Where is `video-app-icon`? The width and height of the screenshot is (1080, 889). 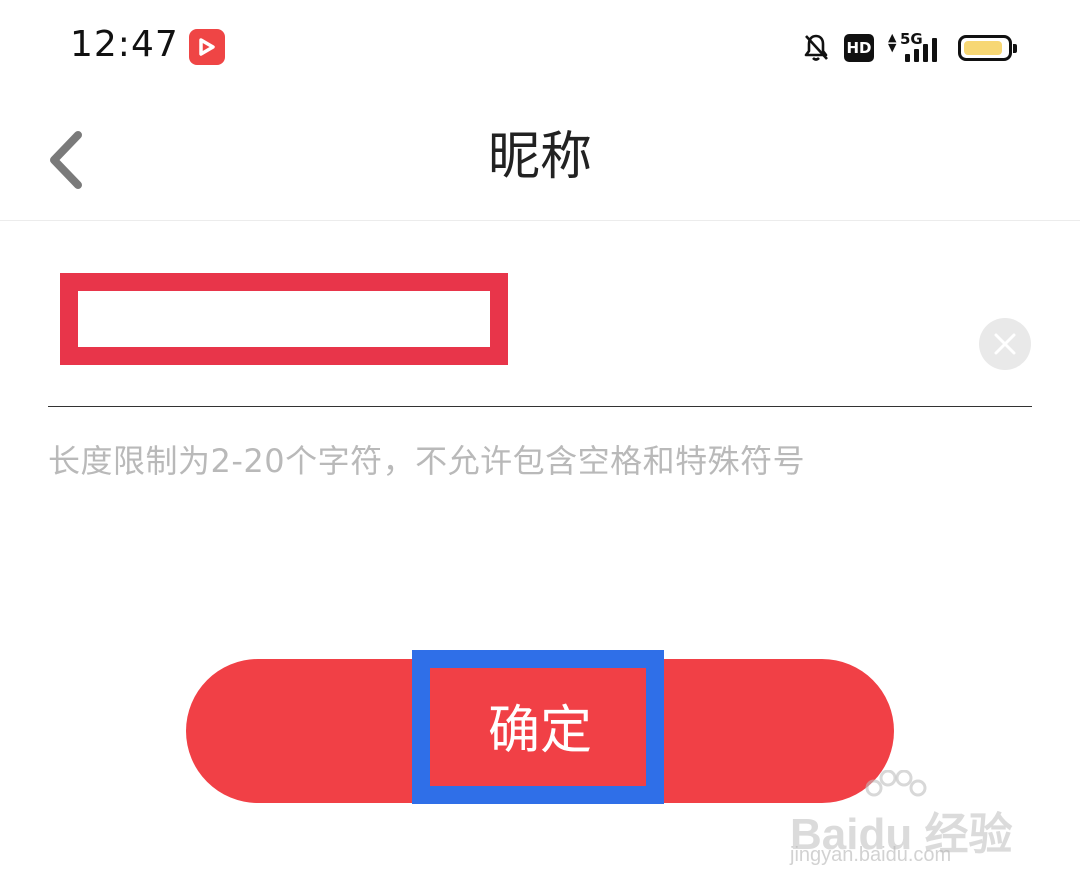 video-app-icon is located at coordinates (207, 47).